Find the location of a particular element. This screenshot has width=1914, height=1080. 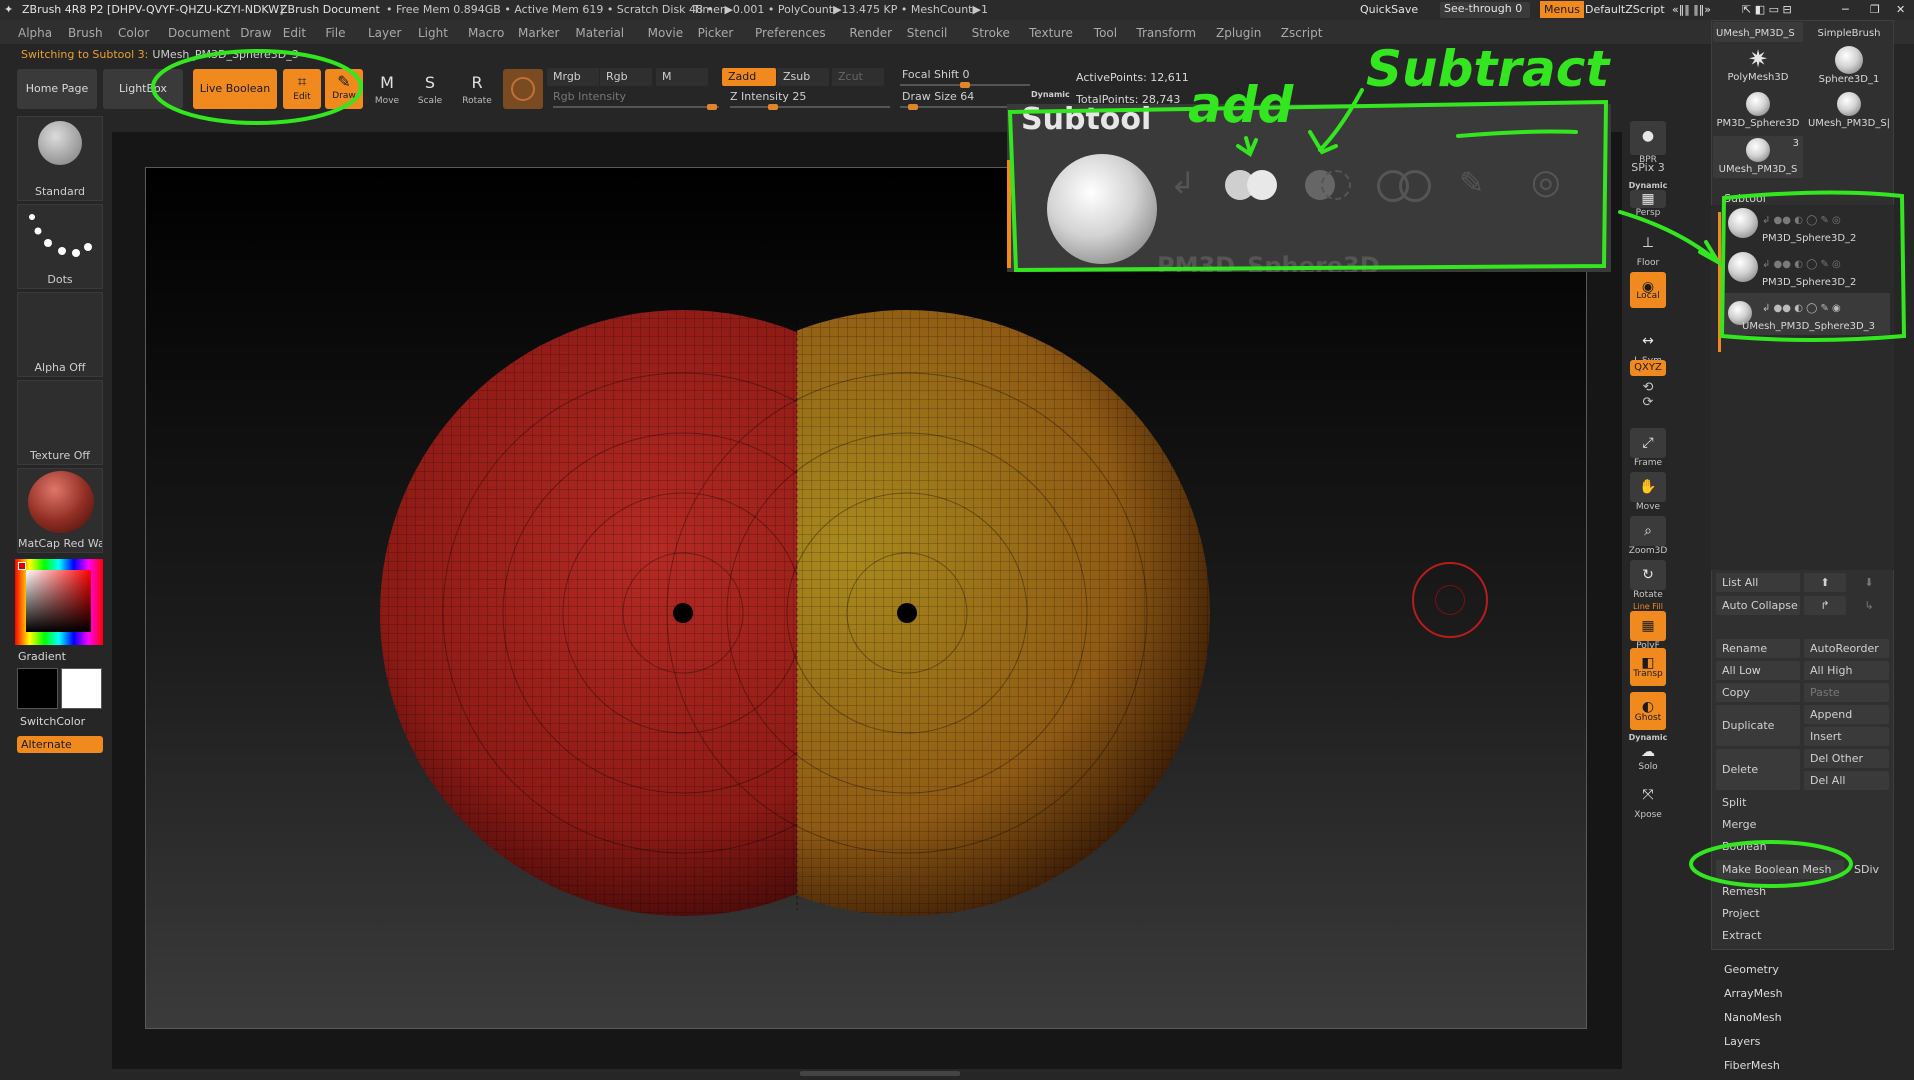

color-picker is located at coordinates (59, 602).